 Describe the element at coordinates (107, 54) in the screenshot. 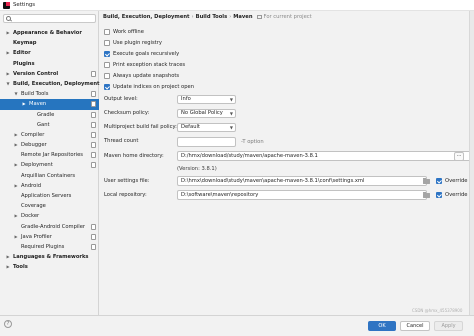

I see `execute-goals-recursively-checkbox` at that location.